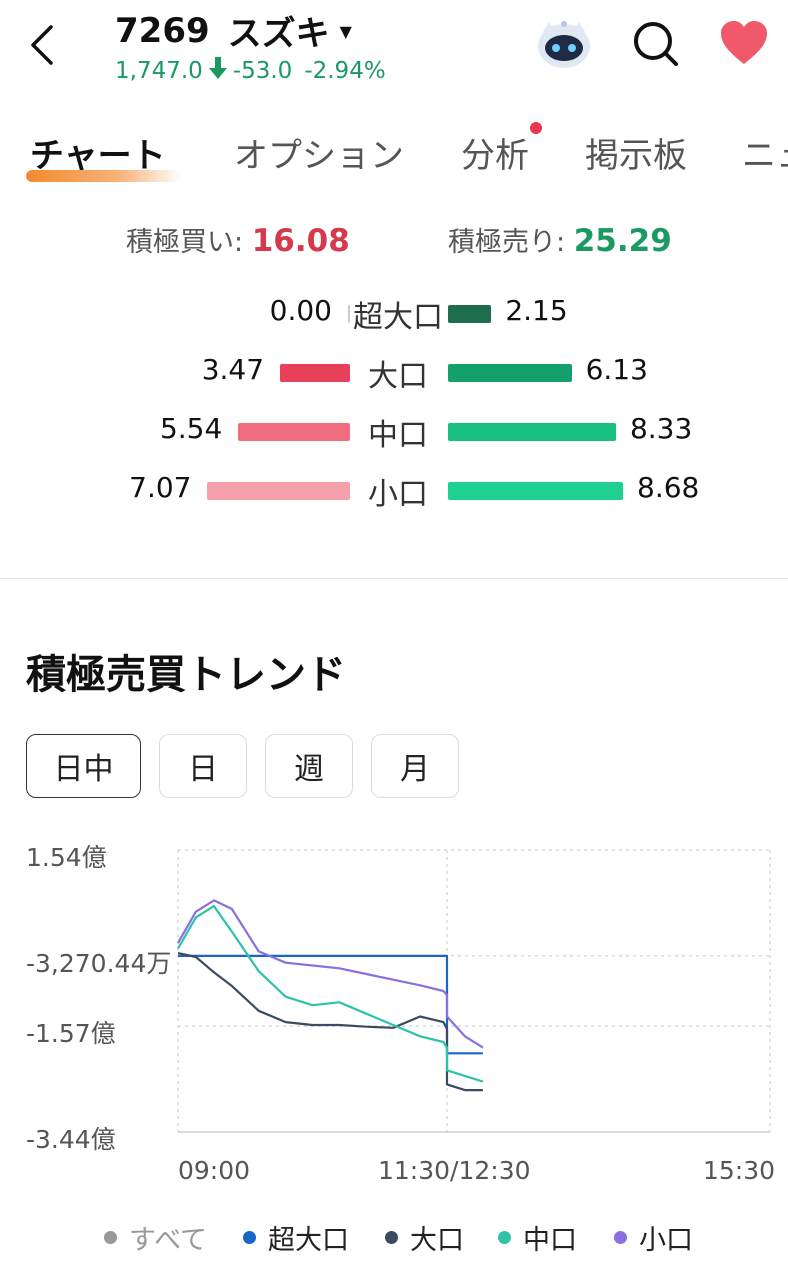  I want to click on flow-row: 0.00 超大口 2.15, so click(394, 312).